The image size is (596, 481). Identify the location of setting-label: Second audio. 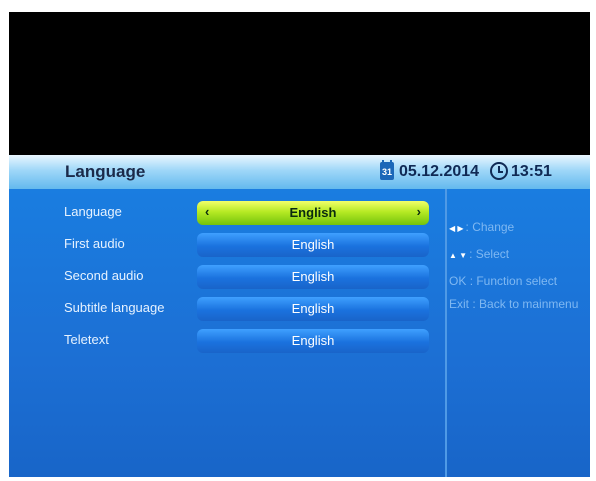
(104, 275).